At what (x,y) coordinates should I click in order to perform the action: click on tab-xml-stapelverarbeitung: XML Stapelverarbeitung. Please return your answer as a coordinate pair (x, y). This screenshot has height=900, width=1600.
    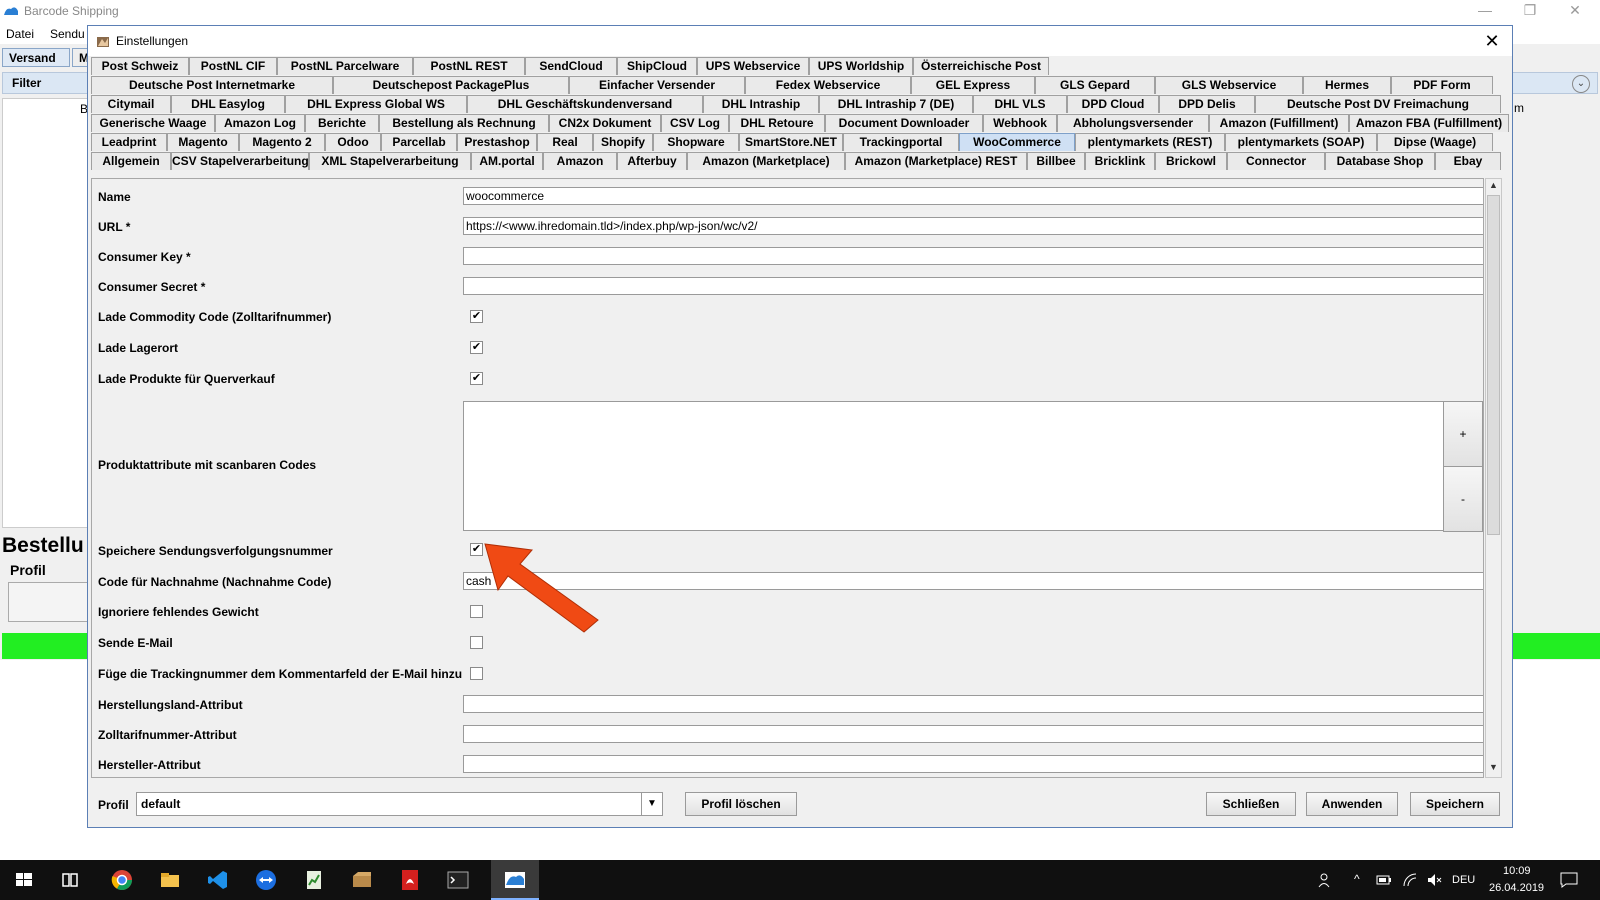
    Looking at the image, I should click on (390, 161).